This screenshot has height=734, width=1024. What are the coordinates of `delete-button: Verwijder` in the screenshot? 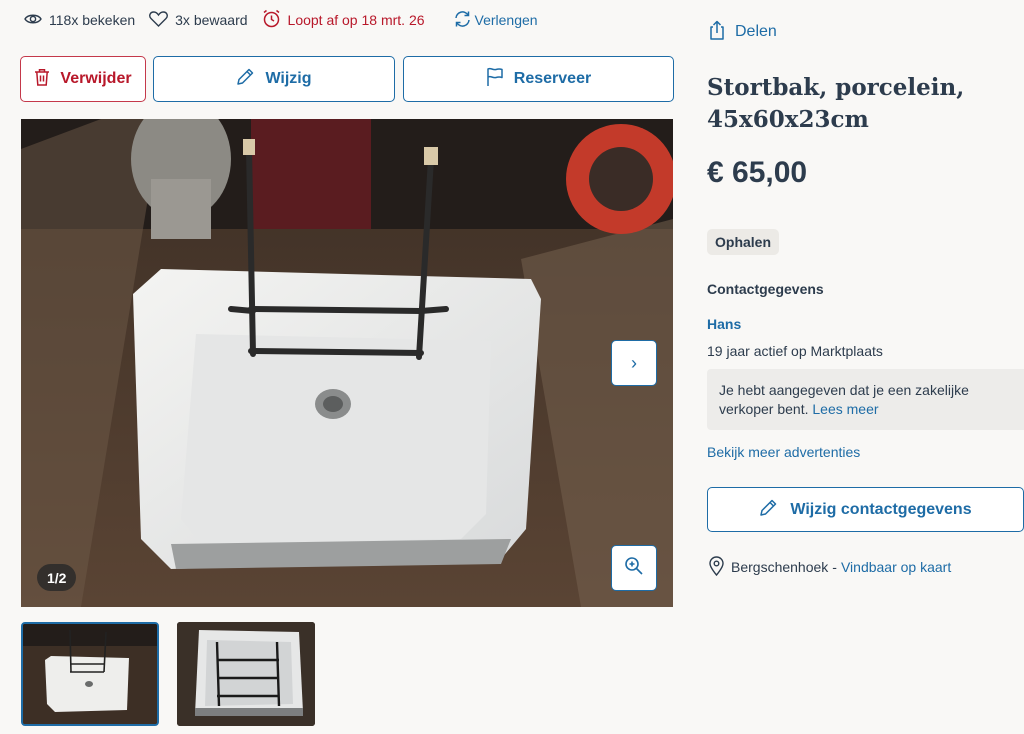 It's located at (83, 79).